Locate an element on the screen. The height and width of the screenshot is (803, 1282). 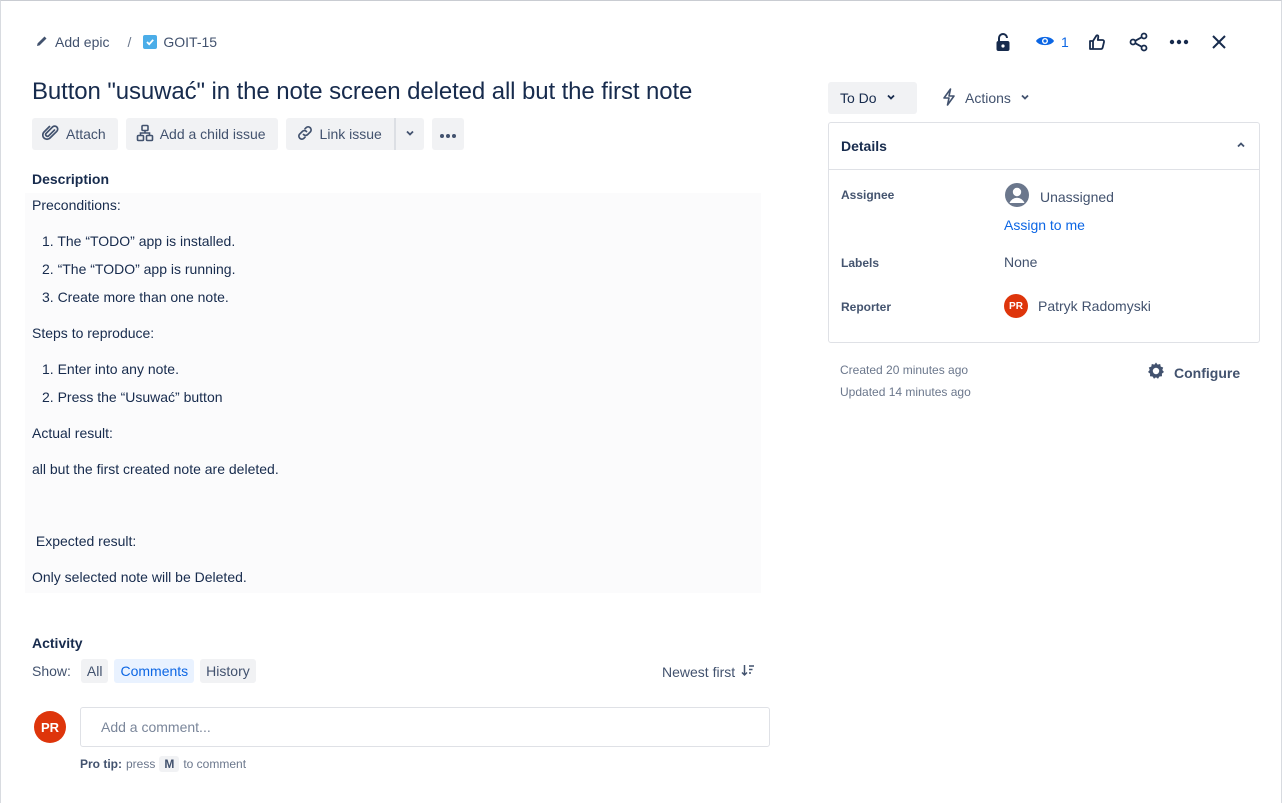
expected-result-text: Only selected note will be Deleted. is located at coordinates (139, 577).